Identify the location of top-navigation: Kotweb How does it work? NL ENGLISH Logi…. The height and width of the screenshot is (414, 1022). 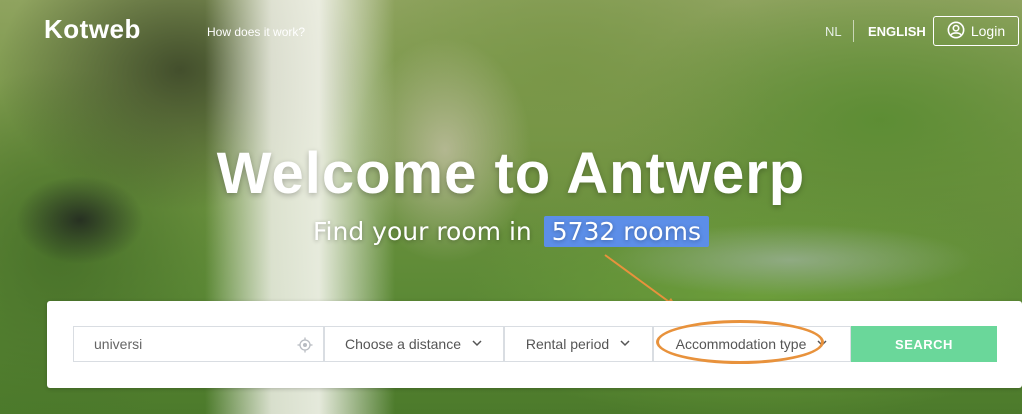
(511, 30).